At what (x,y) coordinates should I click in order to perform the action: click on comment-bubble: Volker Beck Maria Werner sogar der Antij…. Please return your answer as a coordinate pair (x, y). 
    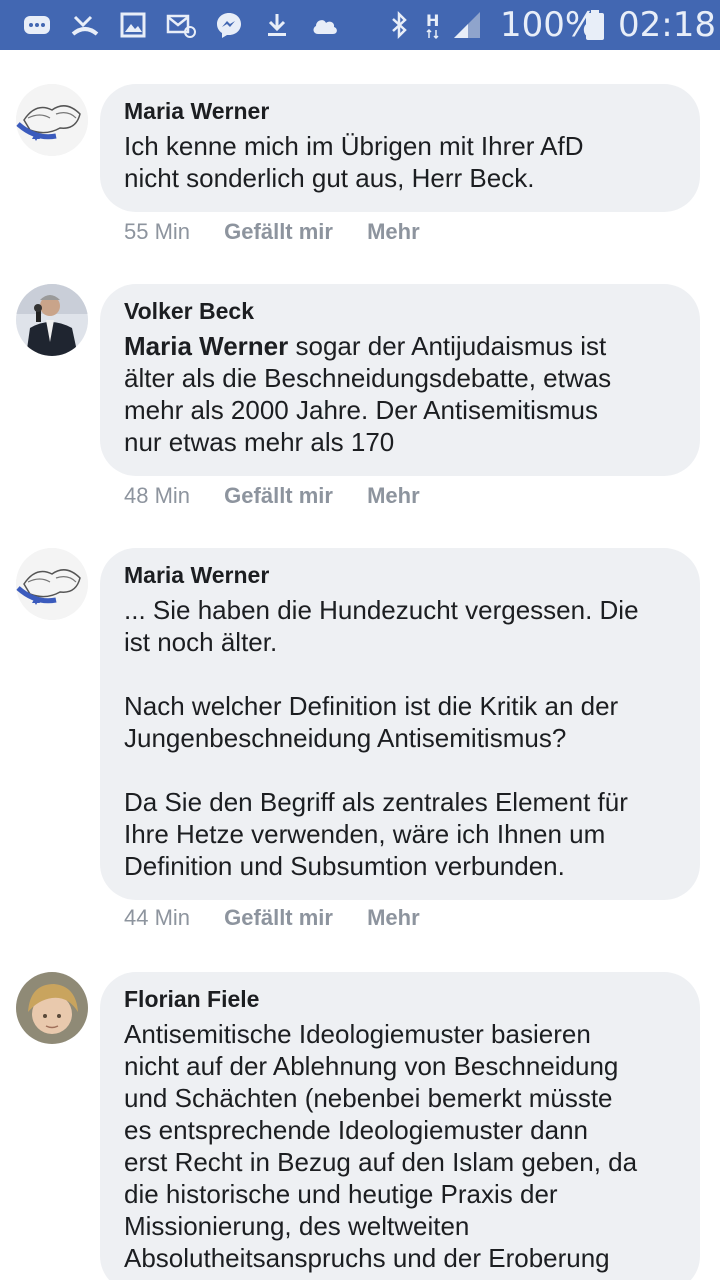
    Looking at the image, I should click on (400, 380).